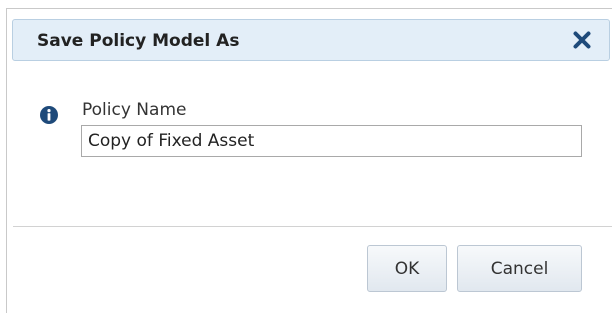  What do you see at coordinates (134, 110) in the screenshot?
I see `policy-name-label: Policy Name` at bounding box center [134, 110].